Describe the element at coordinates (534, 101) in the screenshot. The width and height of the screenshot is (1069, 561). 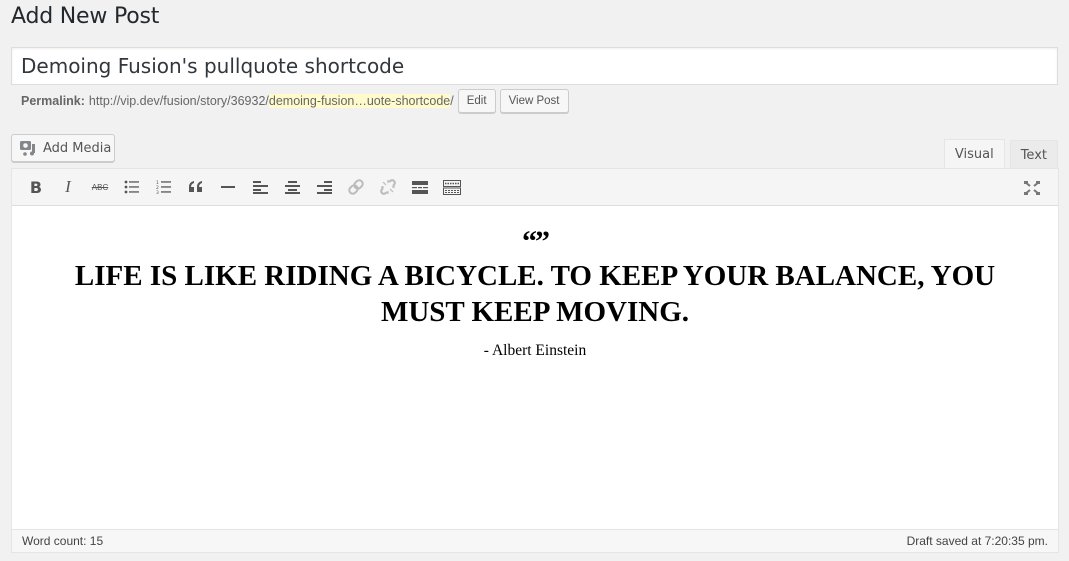
I see `view-post-button: View Post` at that location.